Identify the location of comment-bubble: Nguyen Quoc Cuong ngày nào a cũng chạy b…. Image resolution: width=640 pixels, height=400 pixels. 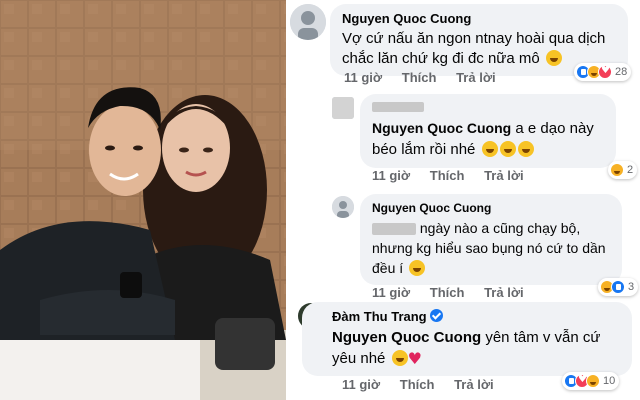
(491, 239).